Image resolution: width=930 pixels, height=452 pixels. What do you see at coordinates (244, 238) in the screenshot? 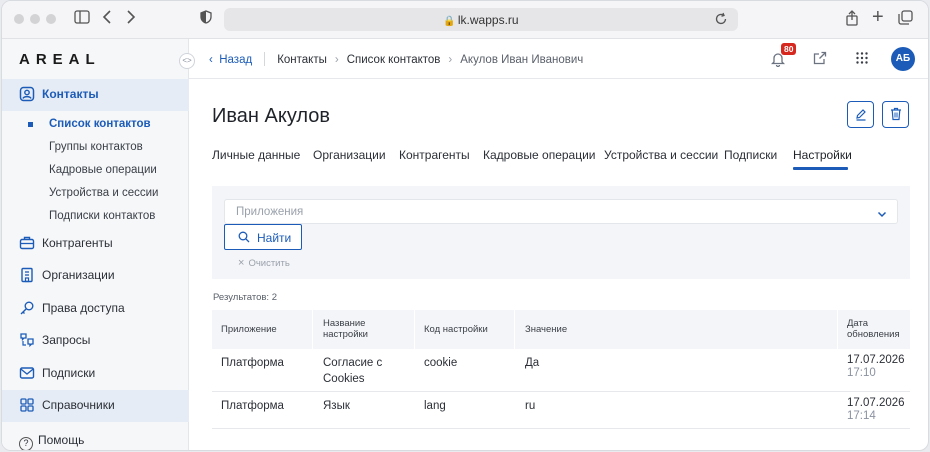
I see `search-icon` at bounding box center [244, 238].